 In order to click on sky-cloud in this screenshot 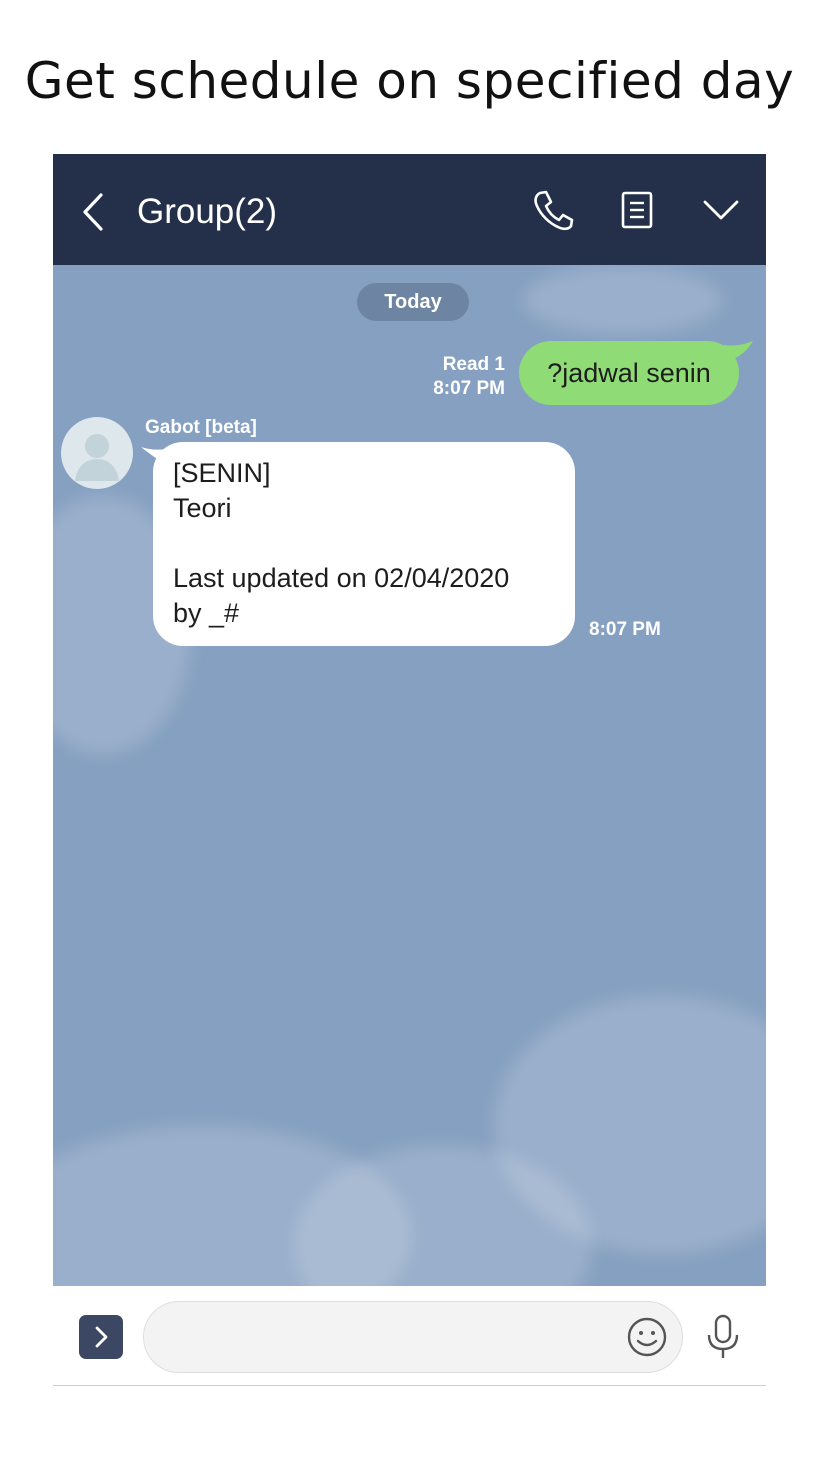, I will do `click(623, 300)`.